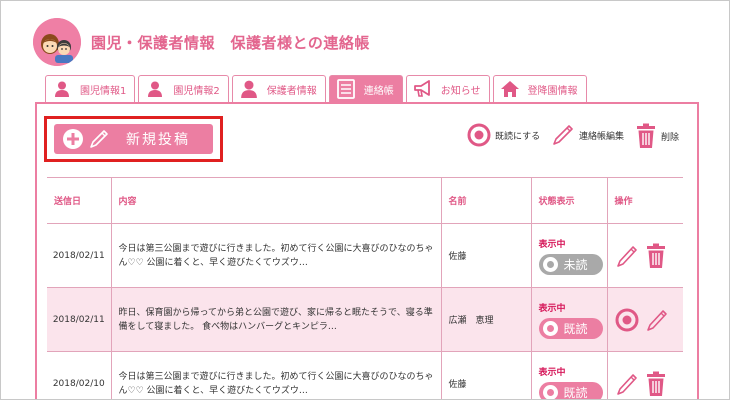 This screenshot has height=400, width=730. What do you see at coordinates (79, 375) in the screenshot?
I see `row-date: 2018/02/10` at bounding box center [79, 375].